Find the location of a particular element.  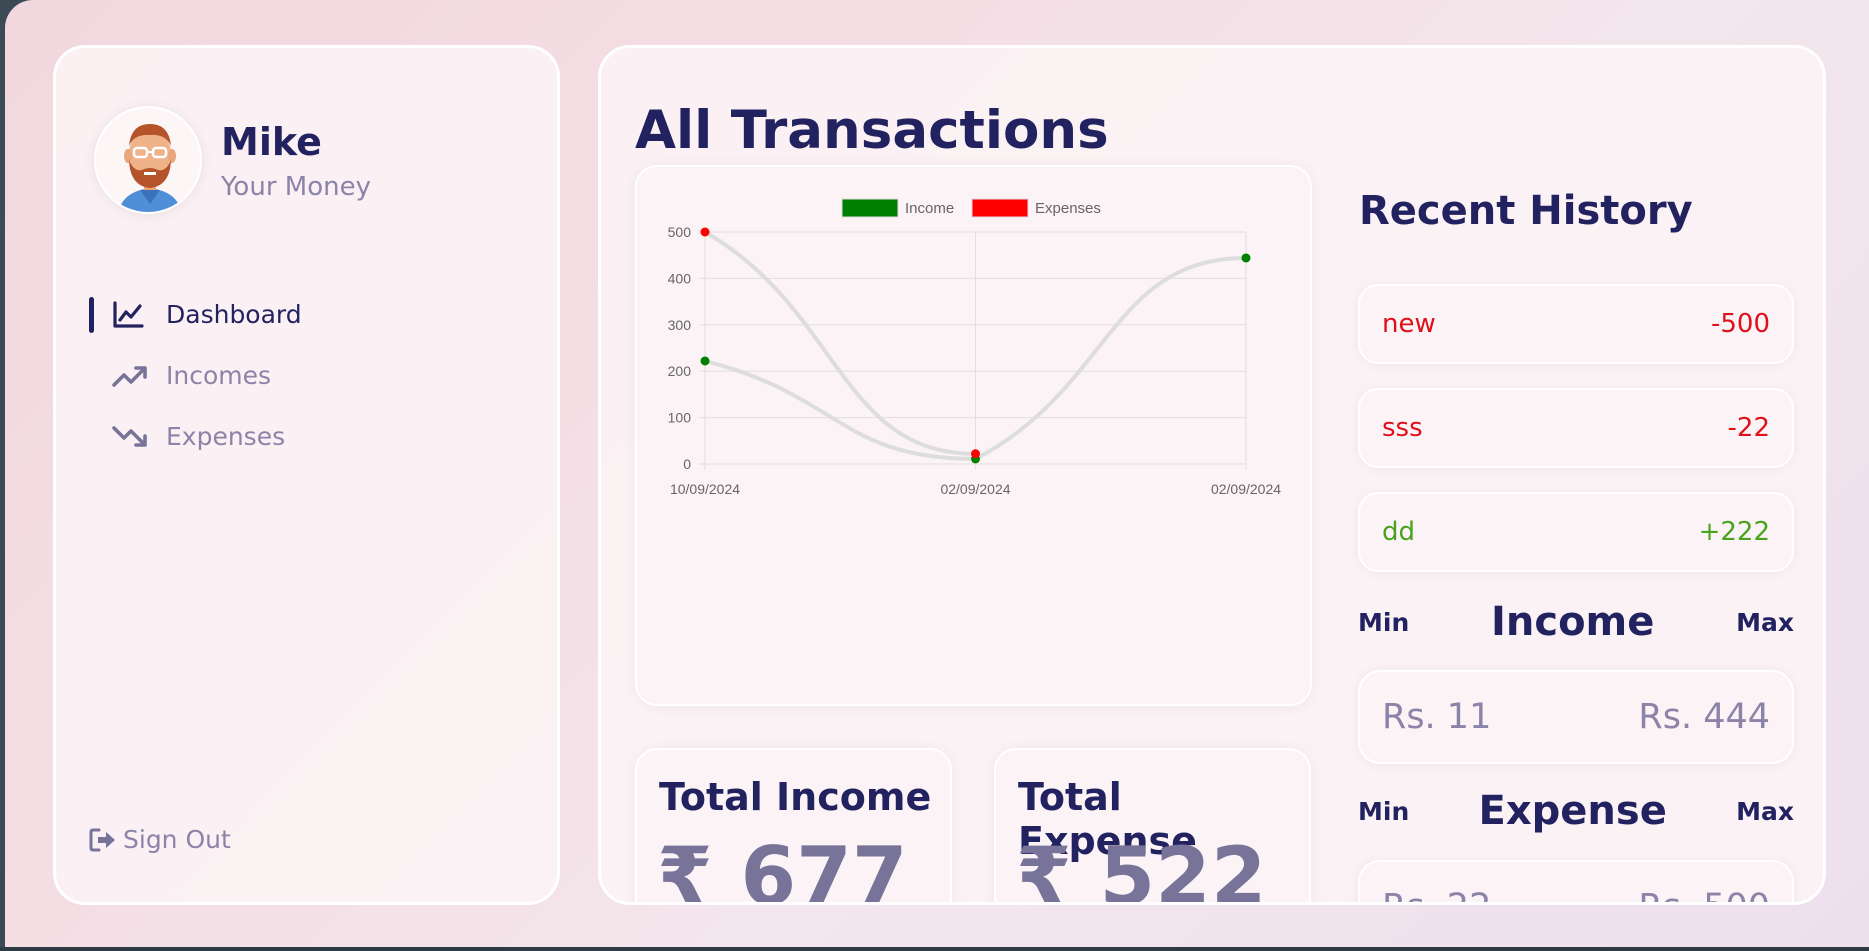

history-item-name: new is located at coordinates (1409, 324).